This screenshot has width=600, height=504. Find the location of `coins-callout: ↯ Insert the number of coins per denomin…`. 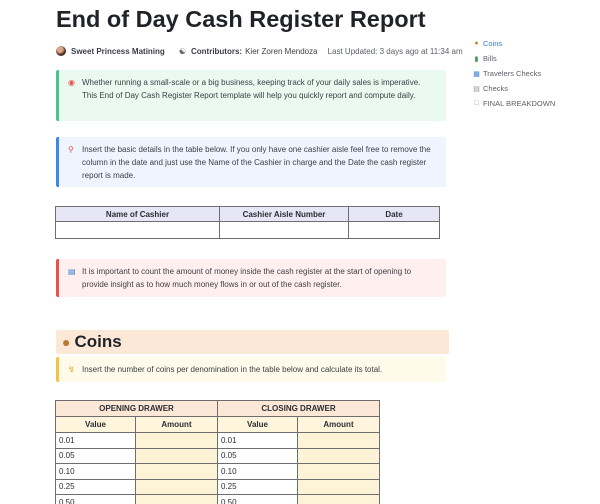

coins-callout: ↯ Insert the number of coins per denomin… is located at coordinates (251, 369).